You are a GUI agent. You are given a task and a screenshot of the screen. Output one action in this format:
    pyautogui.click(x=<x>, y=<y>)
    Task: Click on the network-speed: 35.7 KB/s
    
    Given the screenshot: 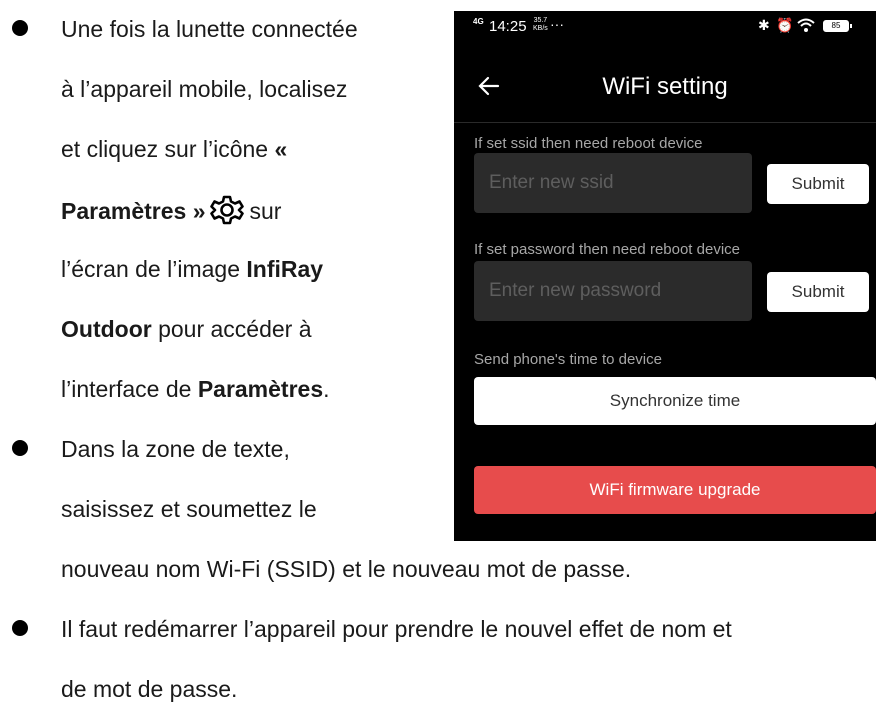 What is the action you would take?
    pyautogui.click(x=540, y=25)
    